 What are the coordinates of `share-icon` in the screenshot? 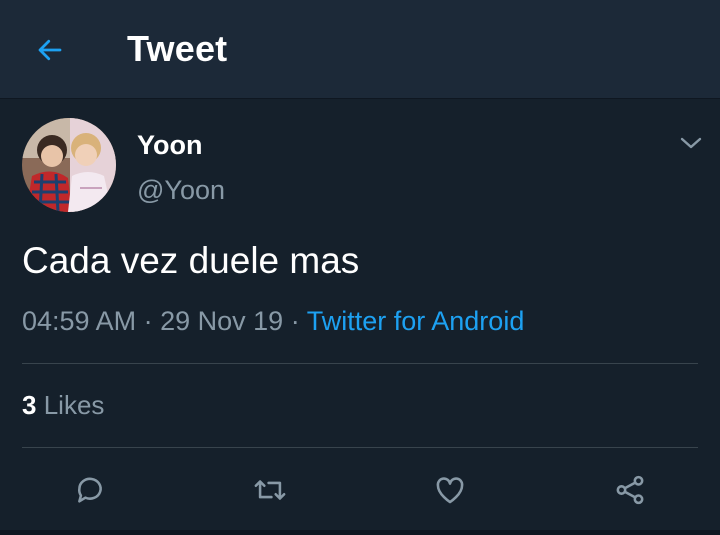 It's located at (630, 490).